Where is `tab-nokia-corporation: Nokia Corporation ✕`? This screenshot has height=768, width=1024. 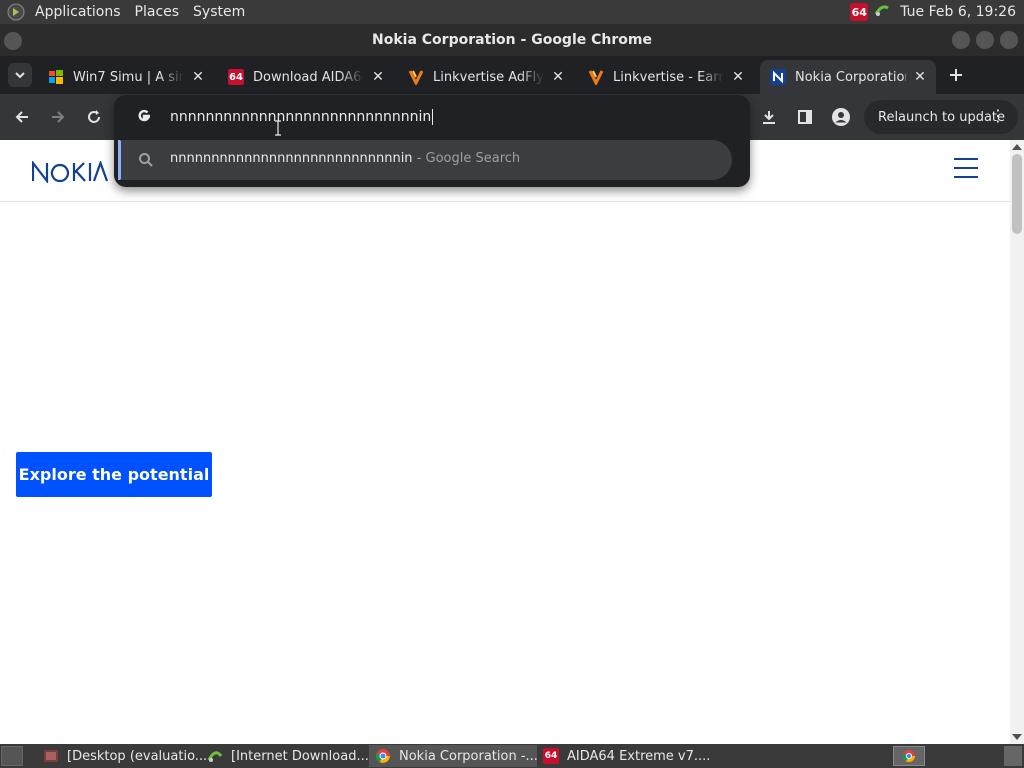
tab-nokia-corporation: Nokia Corporation ✕ is located at coordinates (848, 77).